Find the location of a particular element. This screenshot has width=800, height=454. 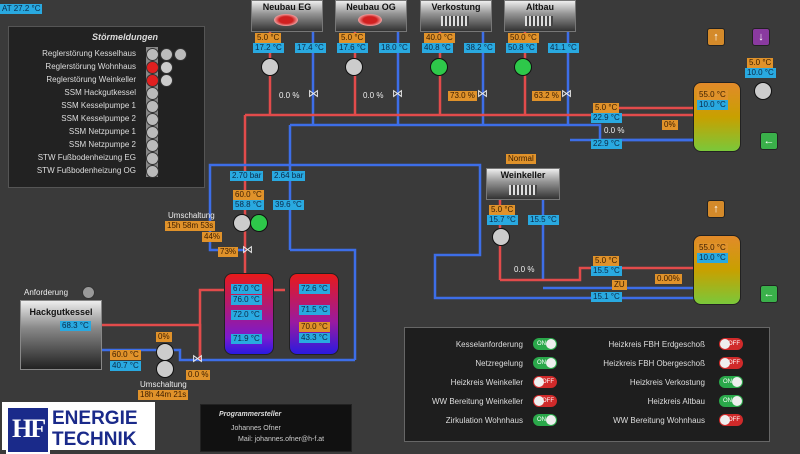

programmer-title: Programmersteller is located at coordinates (250, 414).